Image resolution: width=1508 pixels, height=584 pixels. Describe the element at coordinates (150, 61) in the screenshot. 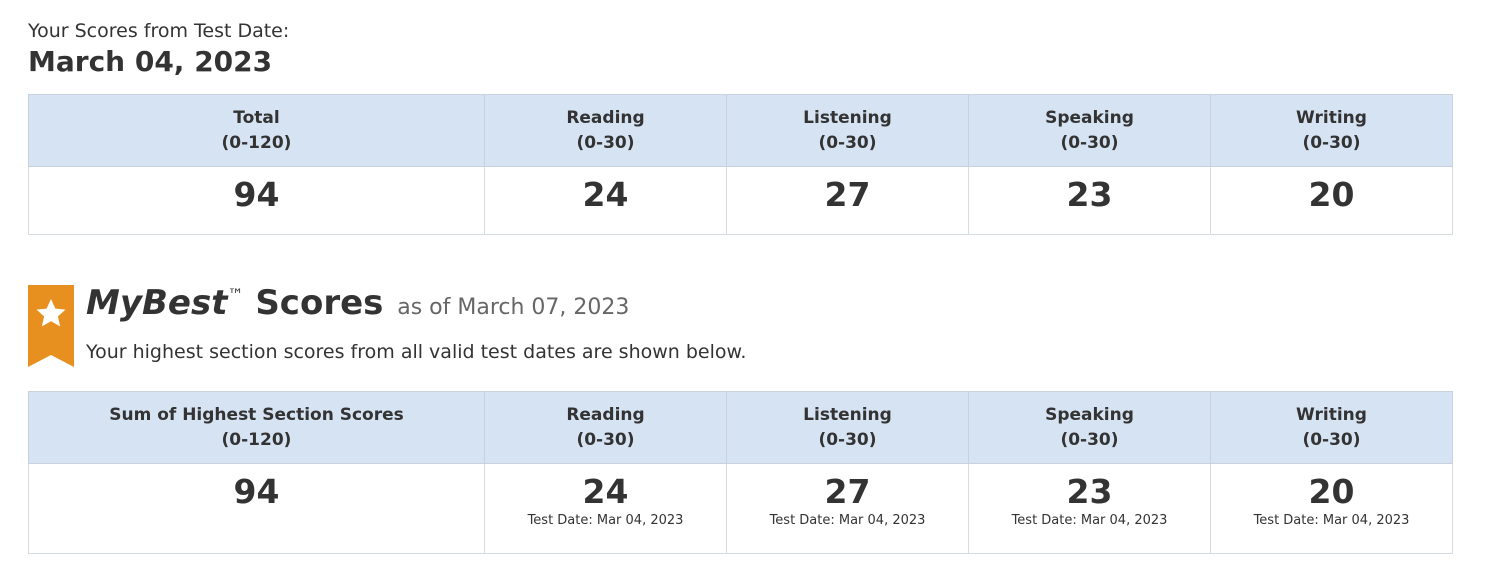

I see `test-date-value: March 04, 2023` at that location.